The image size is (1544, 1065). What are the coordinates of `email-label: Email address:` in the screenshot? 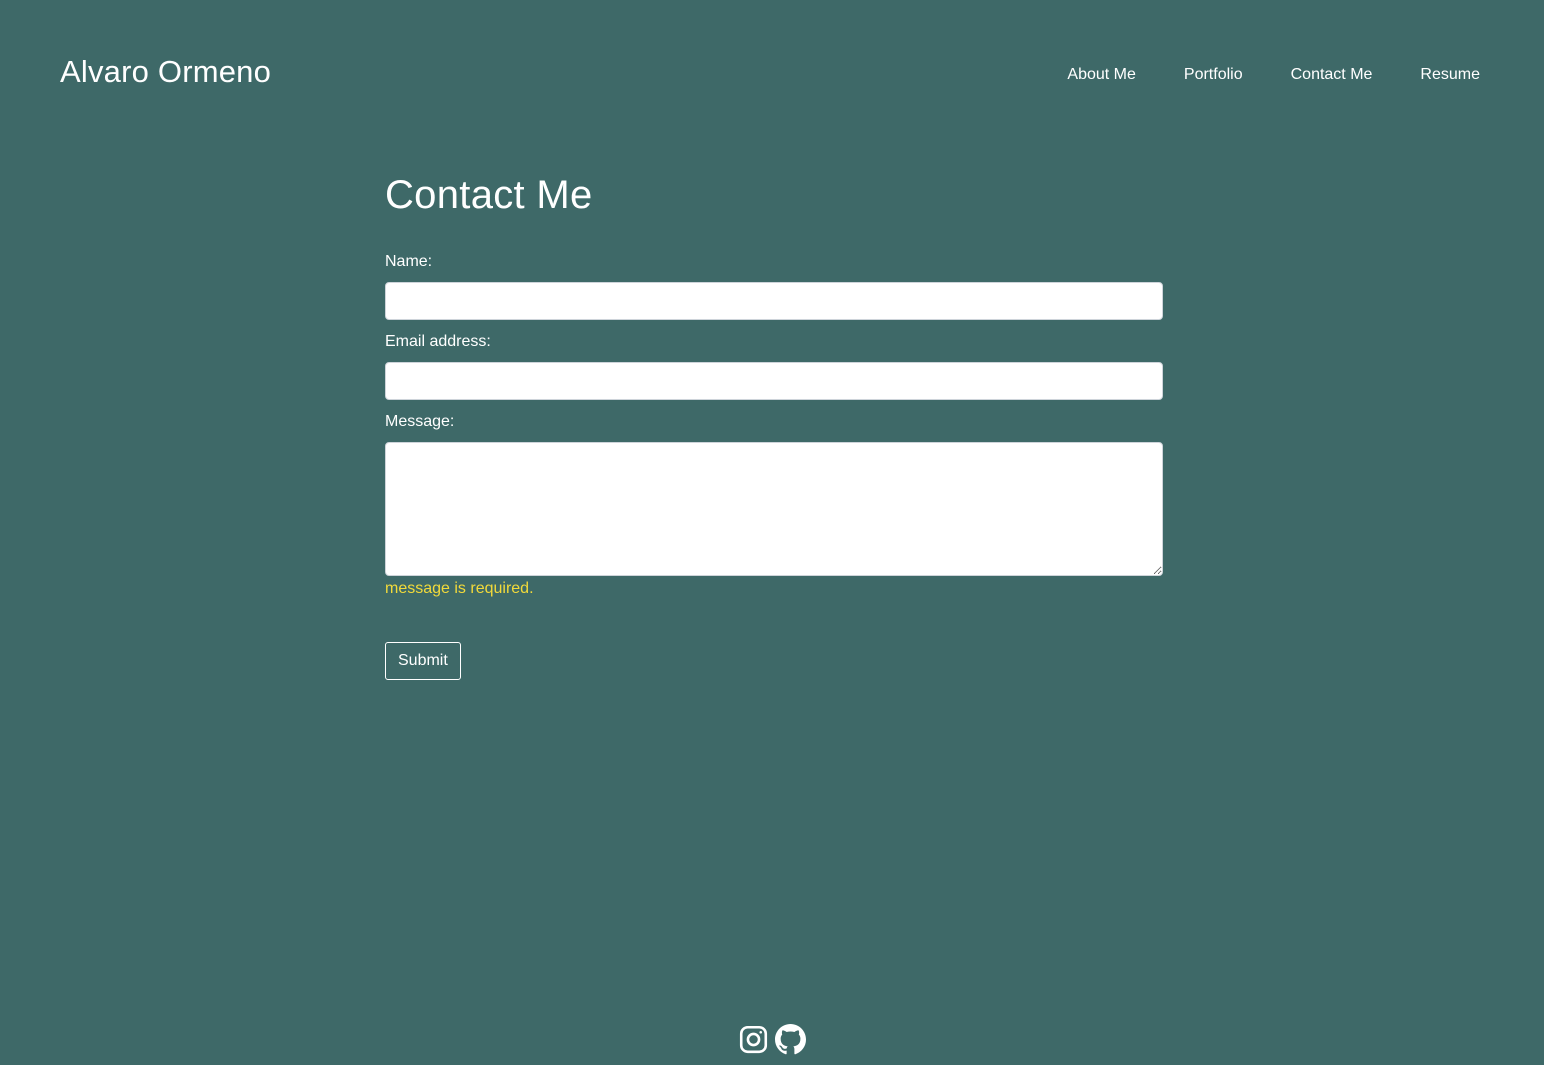 It's located at (438, 341).